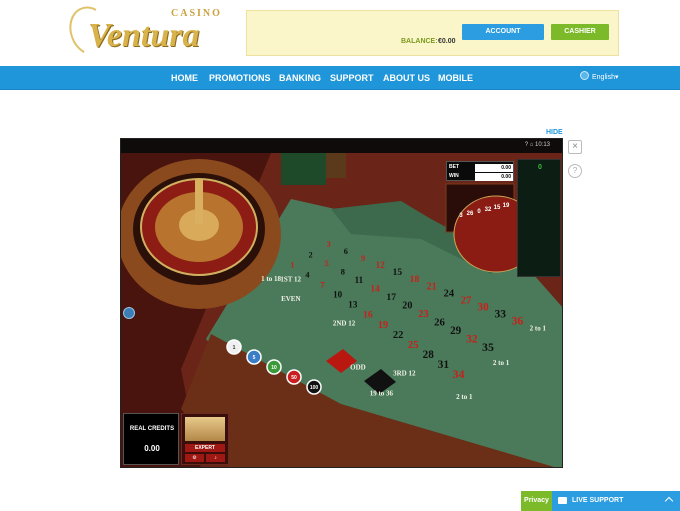  Describe the element at coordinates (368, 315) in the screenshot. I see `number-cell-16: 16` at that location.